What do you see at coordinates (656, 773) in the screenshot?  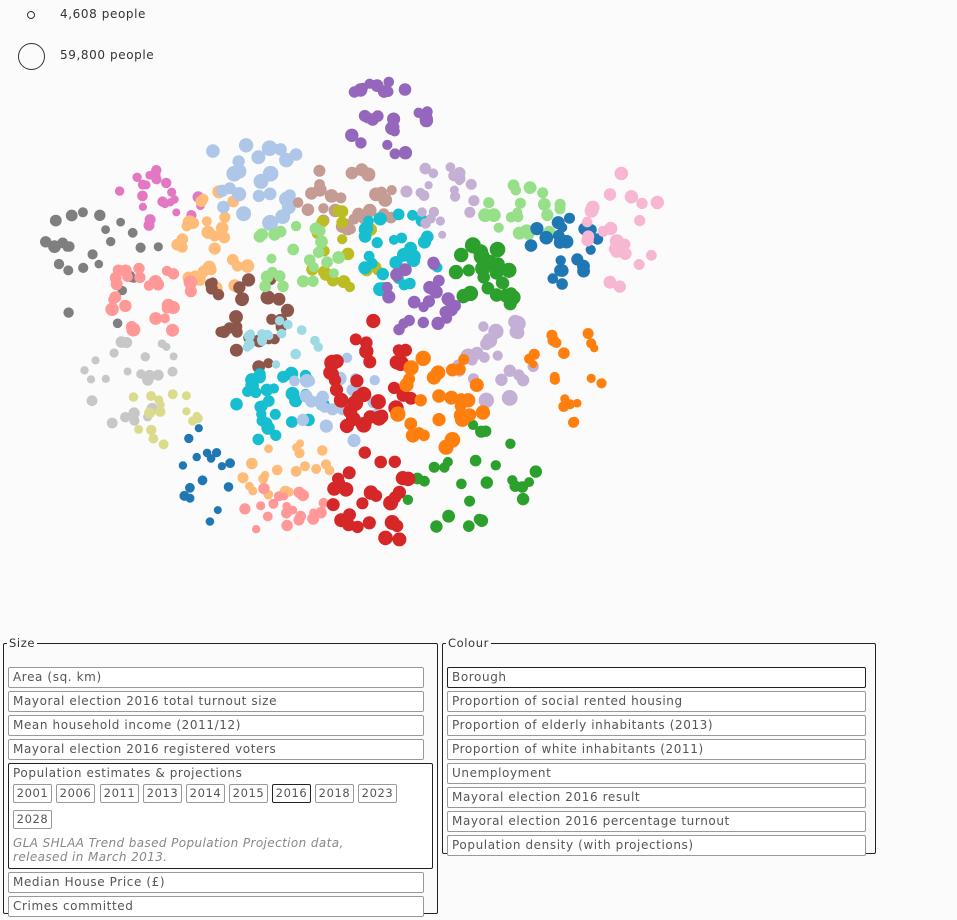 I see `colour-option-unemployment: Unemployment` at bounding box center [656, 773].